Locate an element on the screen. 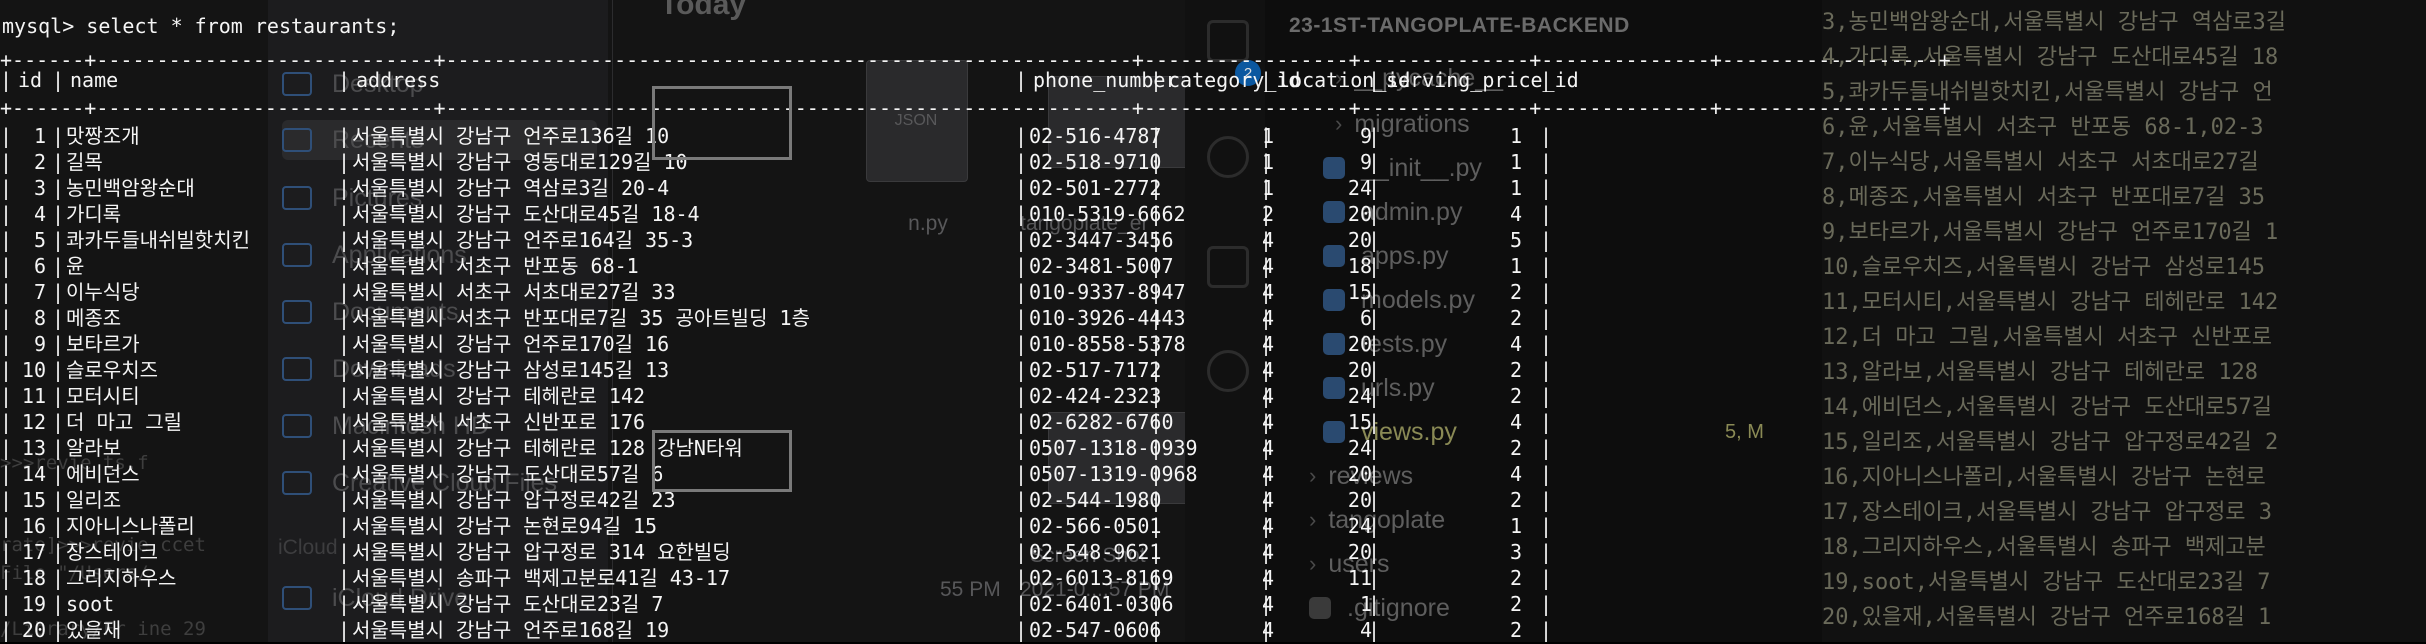 The height and width of the screenshot is (644, 2426). cell-name: 알라보 is located at coordinates (94, 448).